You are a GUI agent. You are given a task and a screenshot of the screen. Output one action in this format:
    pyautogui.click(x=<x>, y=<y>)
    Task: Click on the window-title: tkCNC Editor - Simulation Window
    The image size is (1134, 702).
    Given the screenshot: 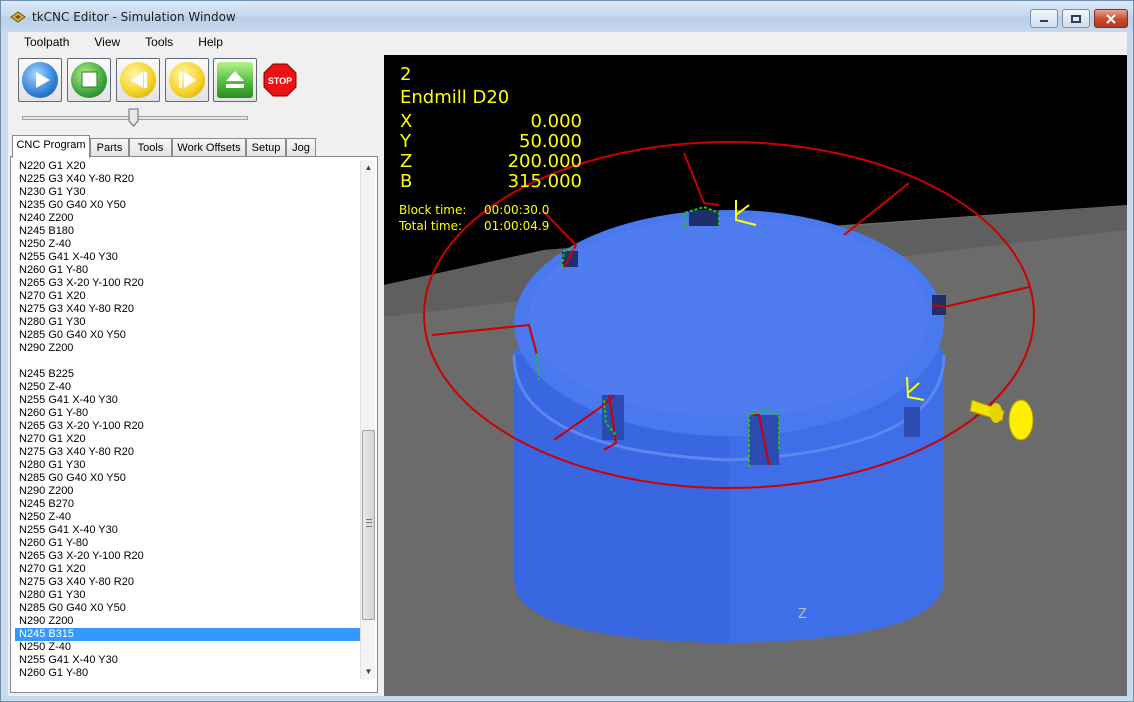 What is the action you would take?
    pyautogui.click(x=134, y=17)
    